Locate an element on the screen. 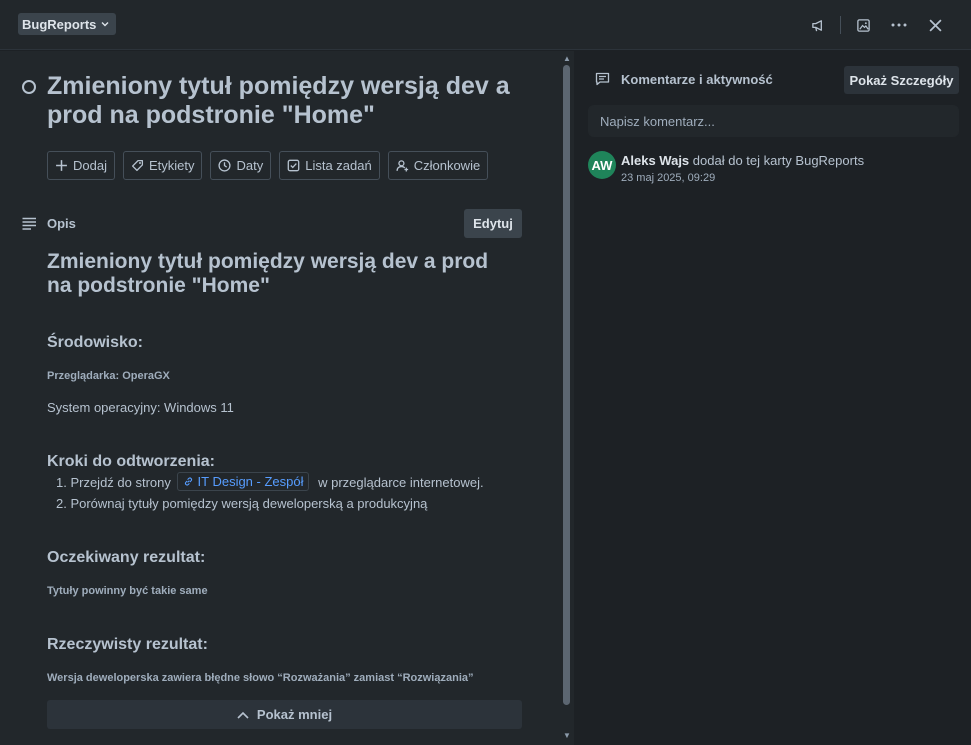  show-less-button: Pokaż mniej is located at coordinates (284, 714).